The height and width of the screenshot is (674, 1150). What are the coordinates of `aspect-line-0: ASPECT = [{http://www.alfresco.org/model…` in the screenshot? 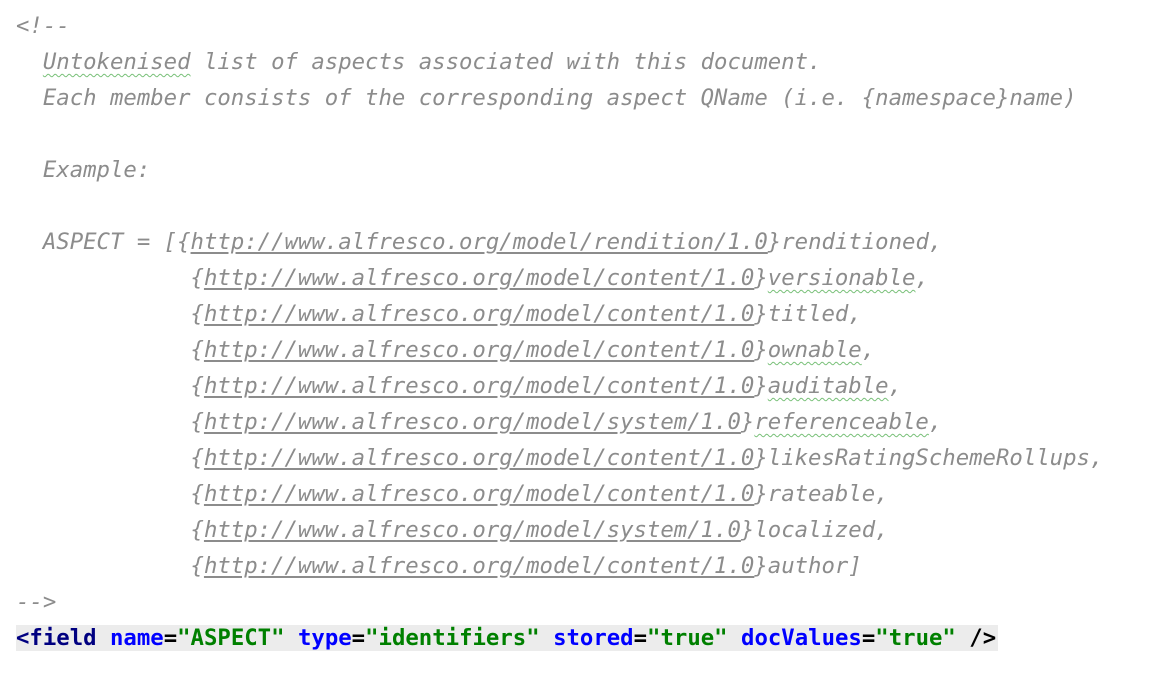 It's located at (492, 242).